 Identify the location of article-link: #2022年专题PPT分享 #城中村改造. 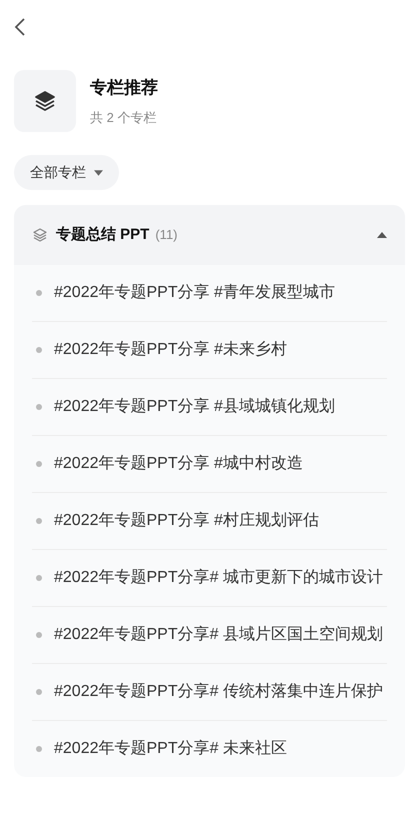
(178, 464).